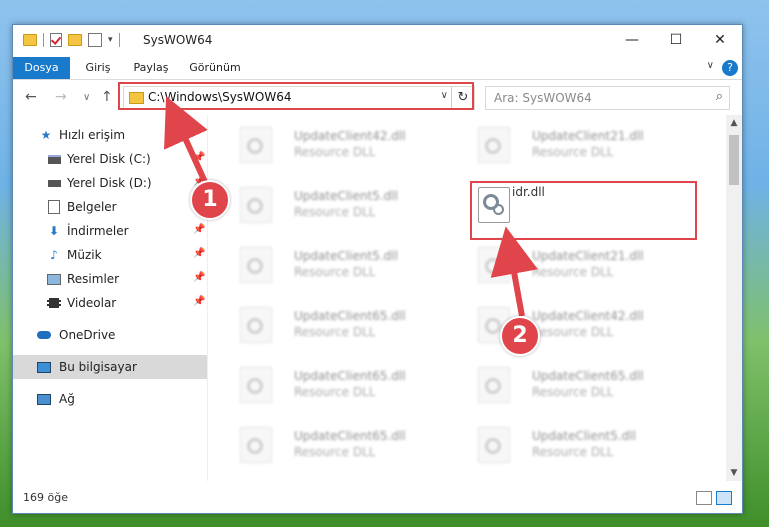  I want to click on file-name: UpdateClient21.dll, so click(588, 136).